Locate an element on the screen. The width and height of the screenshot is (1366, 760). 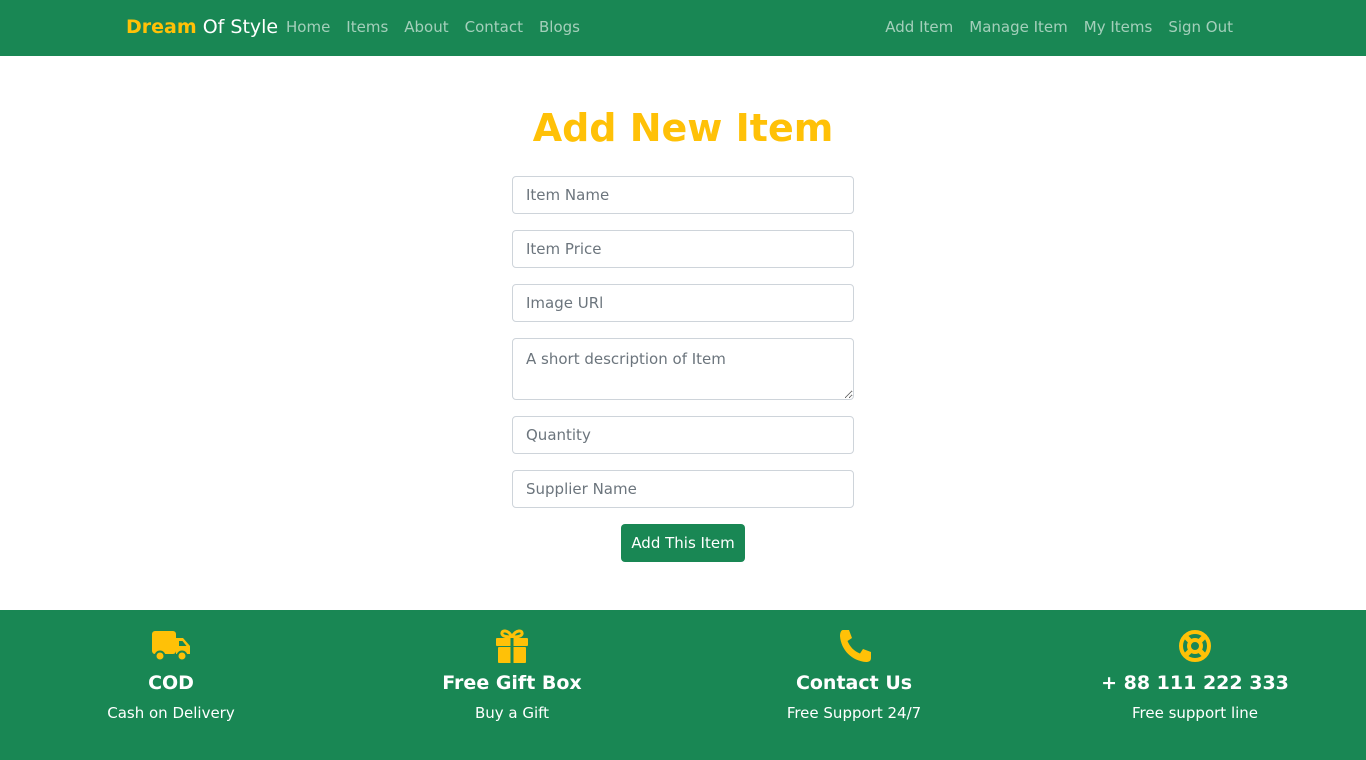
feature-support-line: + 88 111 222 333 Free support line is located at coordinates (1195, 675).